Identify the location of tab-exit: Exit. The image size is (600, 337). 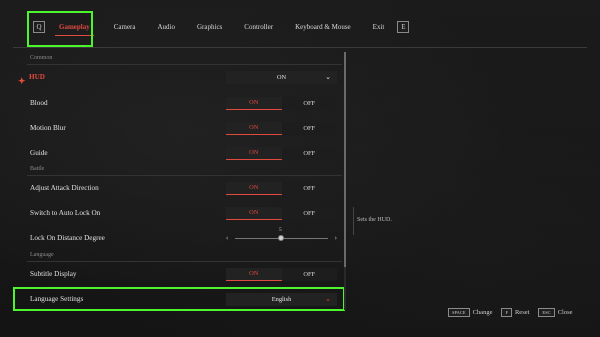
(379, 27).